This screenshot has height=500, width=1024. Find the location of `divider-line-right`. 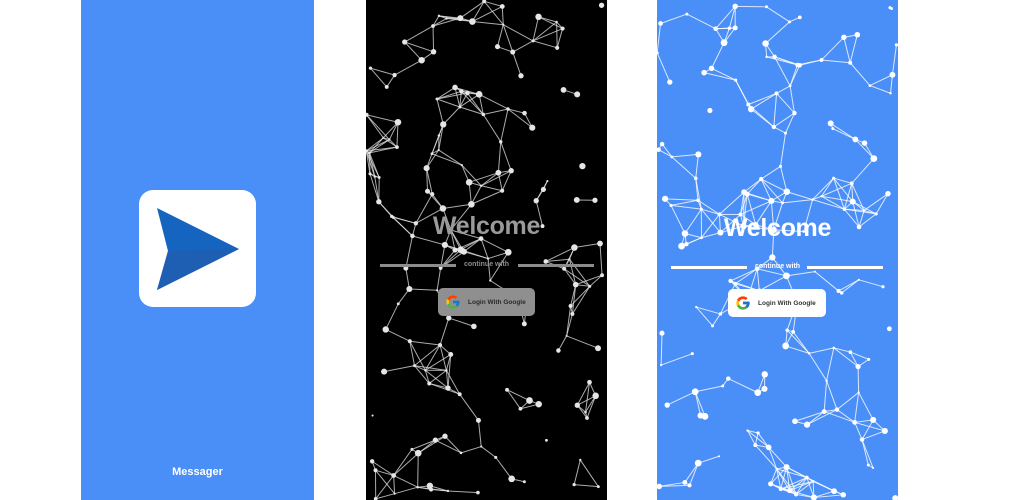

divider-line-right is located at coordinates (845, 267).